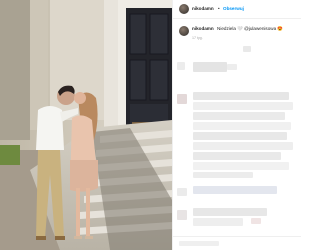 The width and height of the screenshot is (320, 250). I want to click on username-link: nikodamn, so click(203, 8).